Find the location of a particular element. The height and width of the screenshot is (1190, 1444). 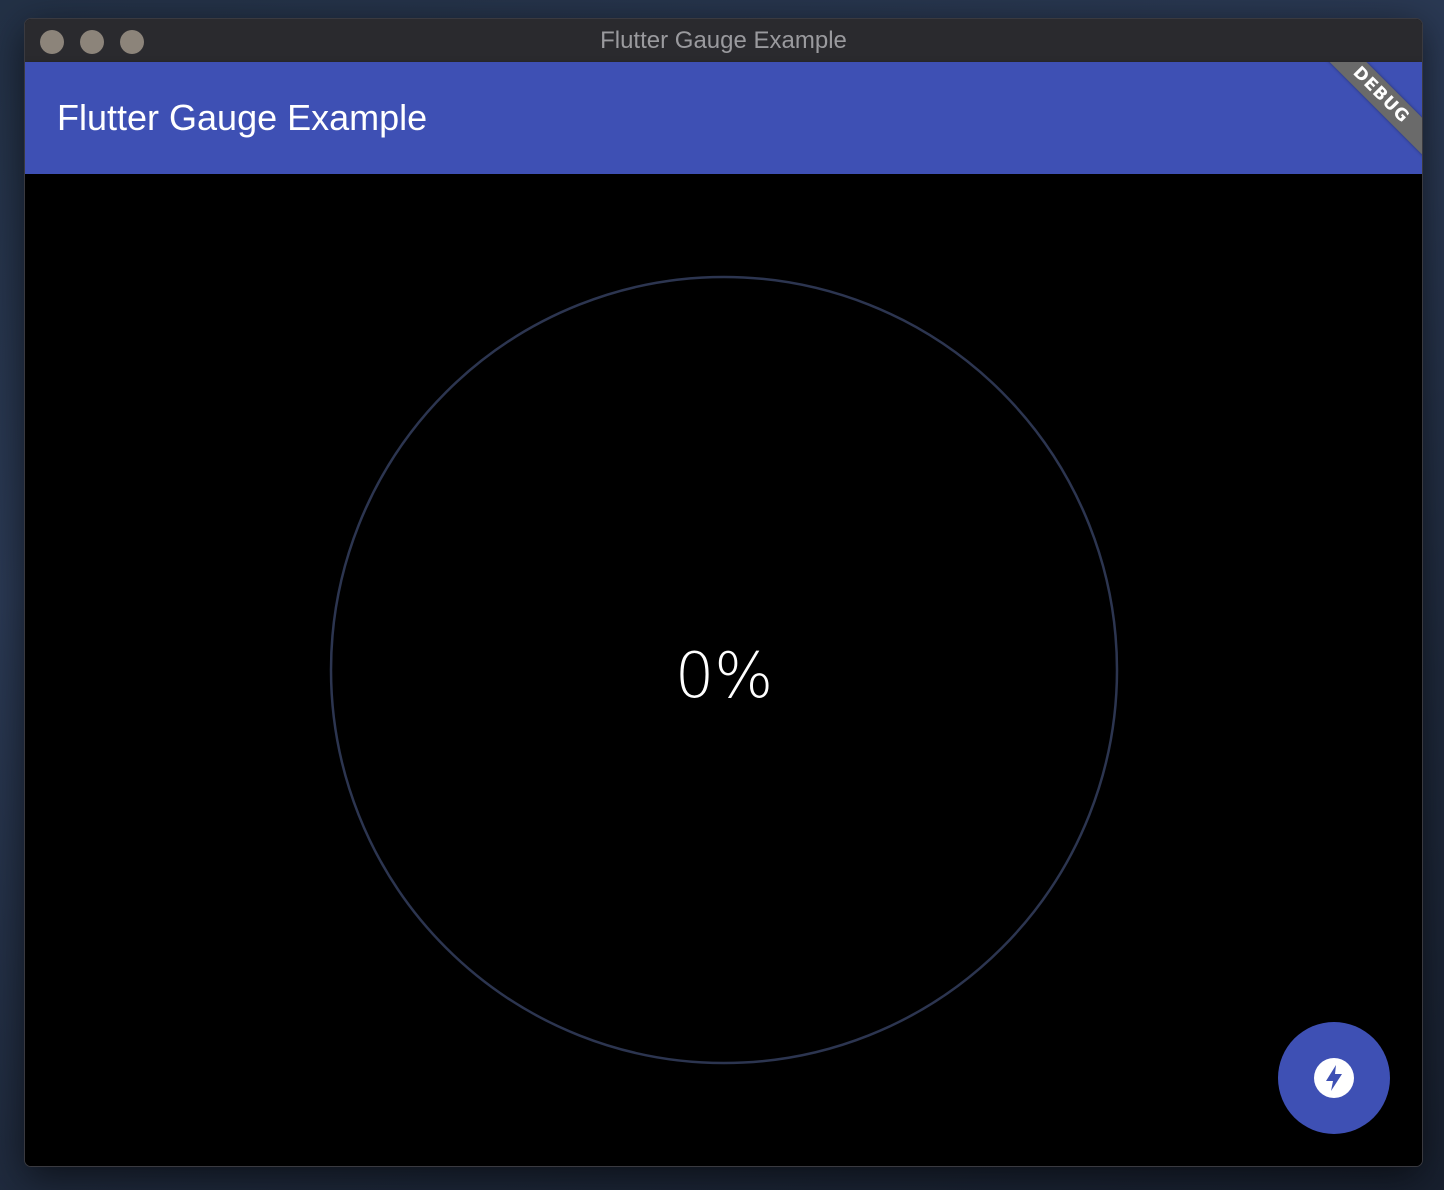

flash-fab-button is located at coordinates (1334, 1078).